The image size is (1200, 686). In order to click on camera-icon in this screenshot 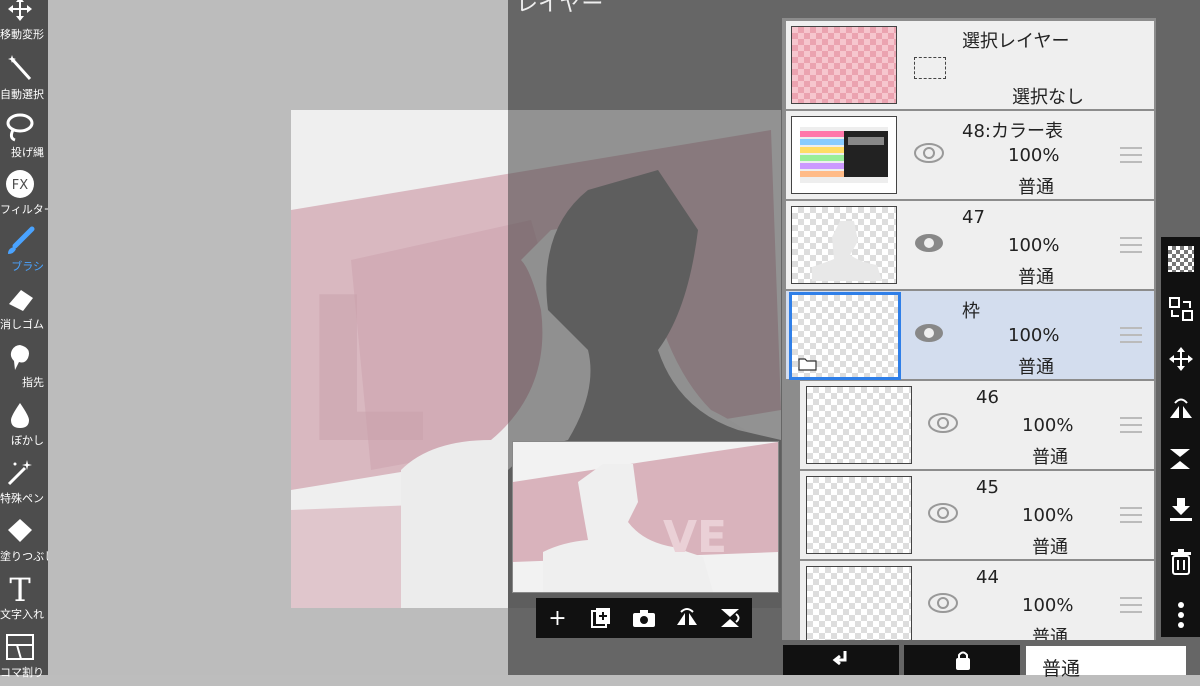, I will do `click(643, 618)`.